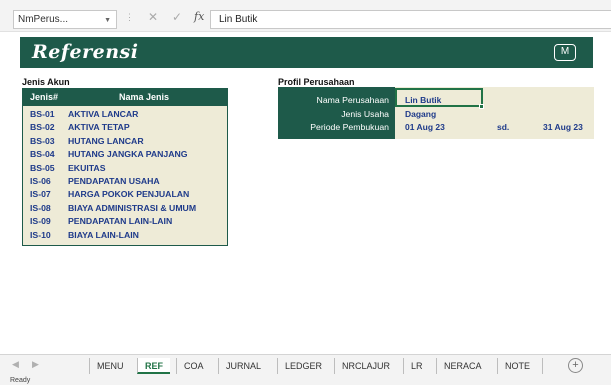 This screenshot has height=385, width=611. What do you see at coordinates (503, 127) in the screenshot?
I see `periode-sep: sd.` at bounding box center [503, 127].